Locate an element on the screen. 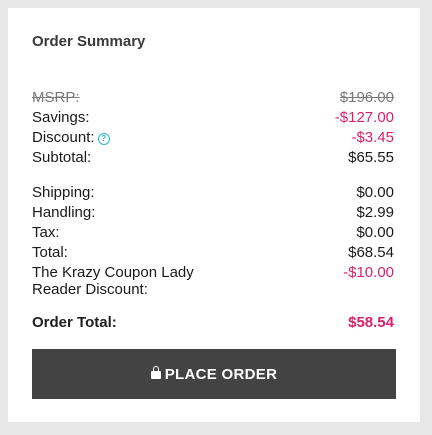 This screenshot has height=435, width=432. place-order-button: PLACE ORDER is located at coordinates (214, 374).